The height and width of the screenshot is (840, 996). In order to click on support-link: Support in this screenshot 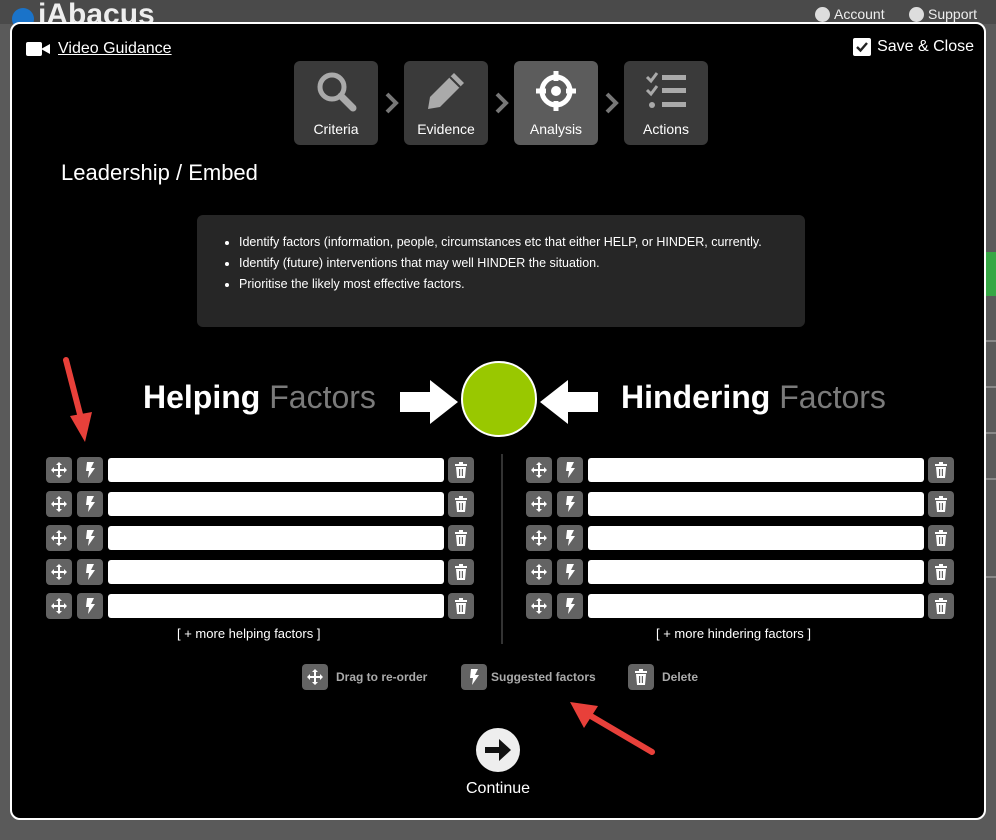, I will do `click(943, 14)`.